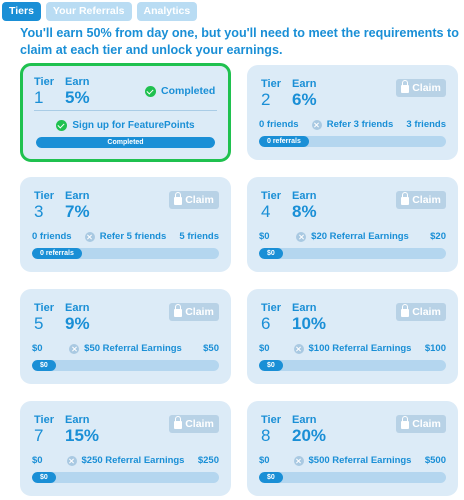  Describe the element at coordinates (82, 435) in the screenshot. I see `earn-percent: 15%` at that location.